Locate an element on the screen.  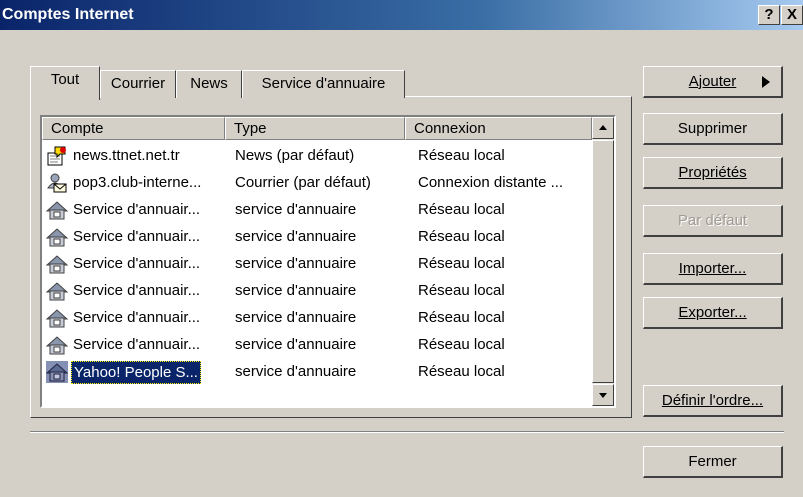
properties-button: Propriétés is located at coordinates (713, 173).